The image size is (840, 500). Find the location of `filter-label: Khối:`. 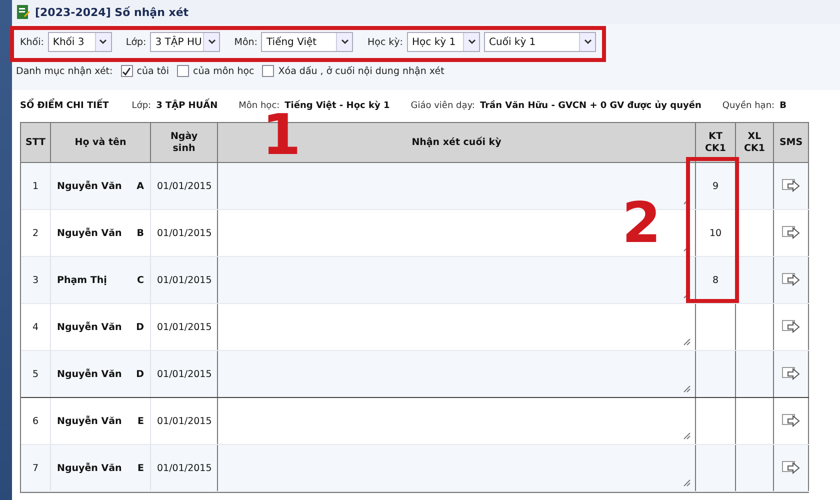

filter-label: Khối: is located at coordinates (32, 42).